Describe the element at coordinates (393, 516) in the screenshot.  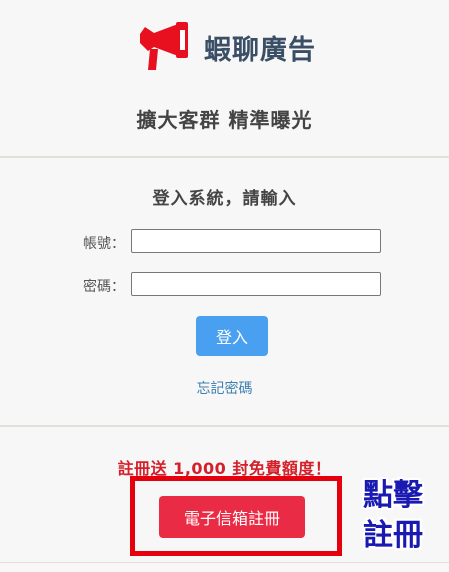
I see `click-register-annotation: 點擊 註冊` at that location.